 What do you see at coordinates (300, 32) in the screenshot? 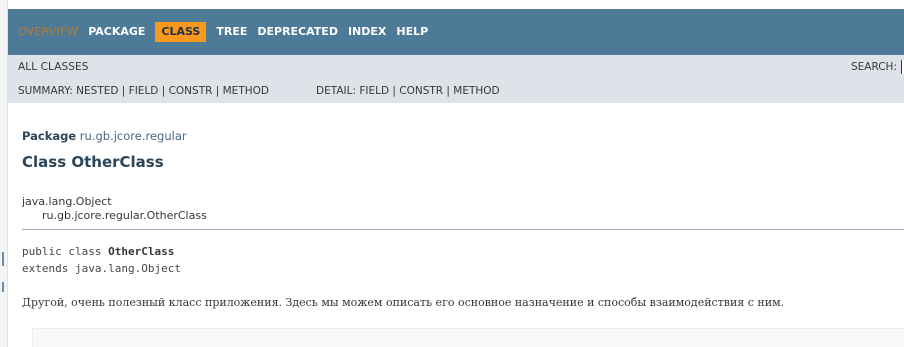
I see `nav-deprecated: DEPRECATED` at bounding box center [300, 32].